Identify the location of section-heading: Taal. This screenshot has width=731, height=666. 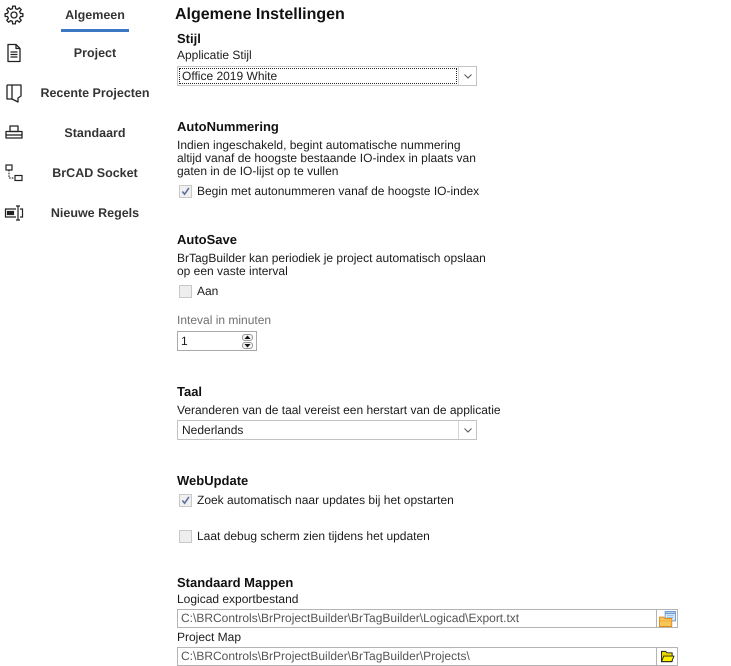
(190, 392).